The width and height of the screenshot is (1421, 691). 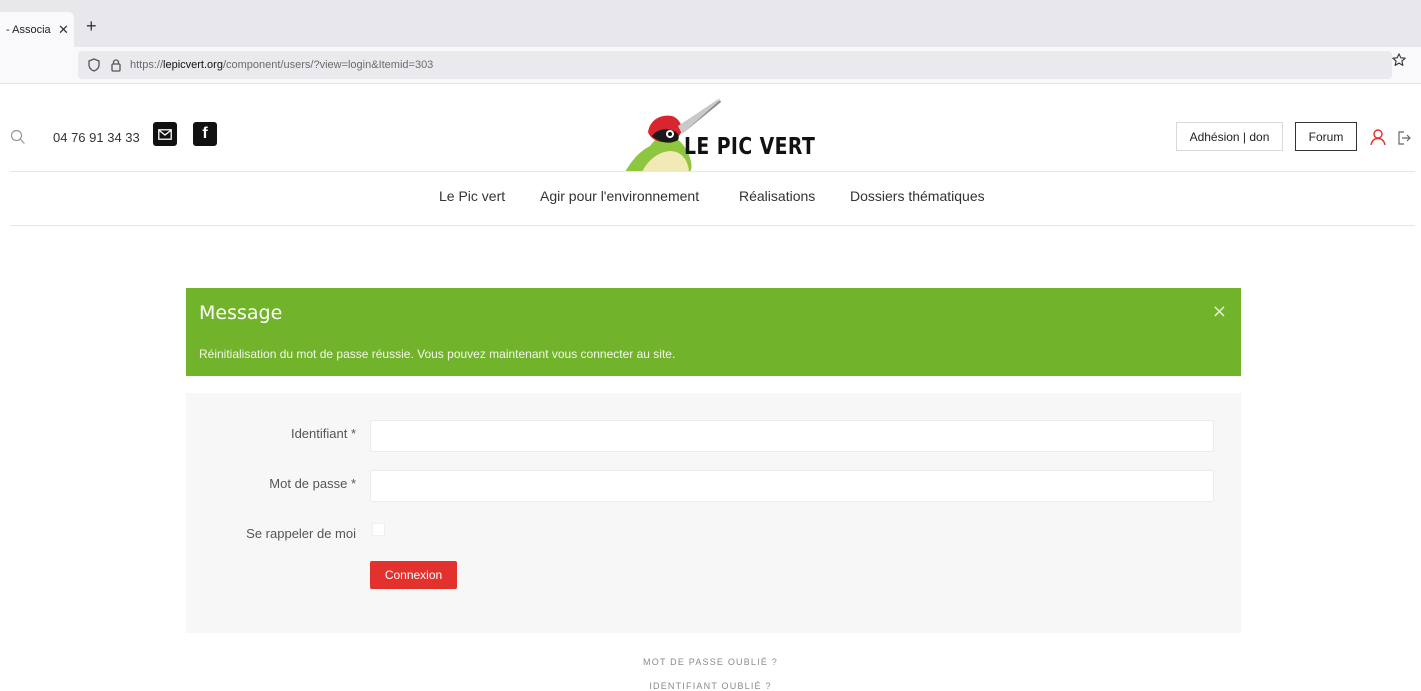 What do you see at coordinates (193, 65) in the screenshot?
I see `url-host: lepicvert.org` at bounding box center [193, 65].